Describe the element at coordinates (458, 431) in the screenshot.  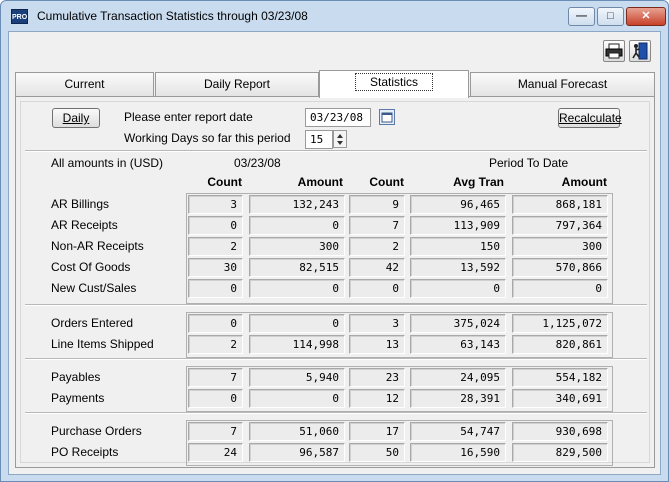
I see `avg-tran-cell: 54,747` at that location.